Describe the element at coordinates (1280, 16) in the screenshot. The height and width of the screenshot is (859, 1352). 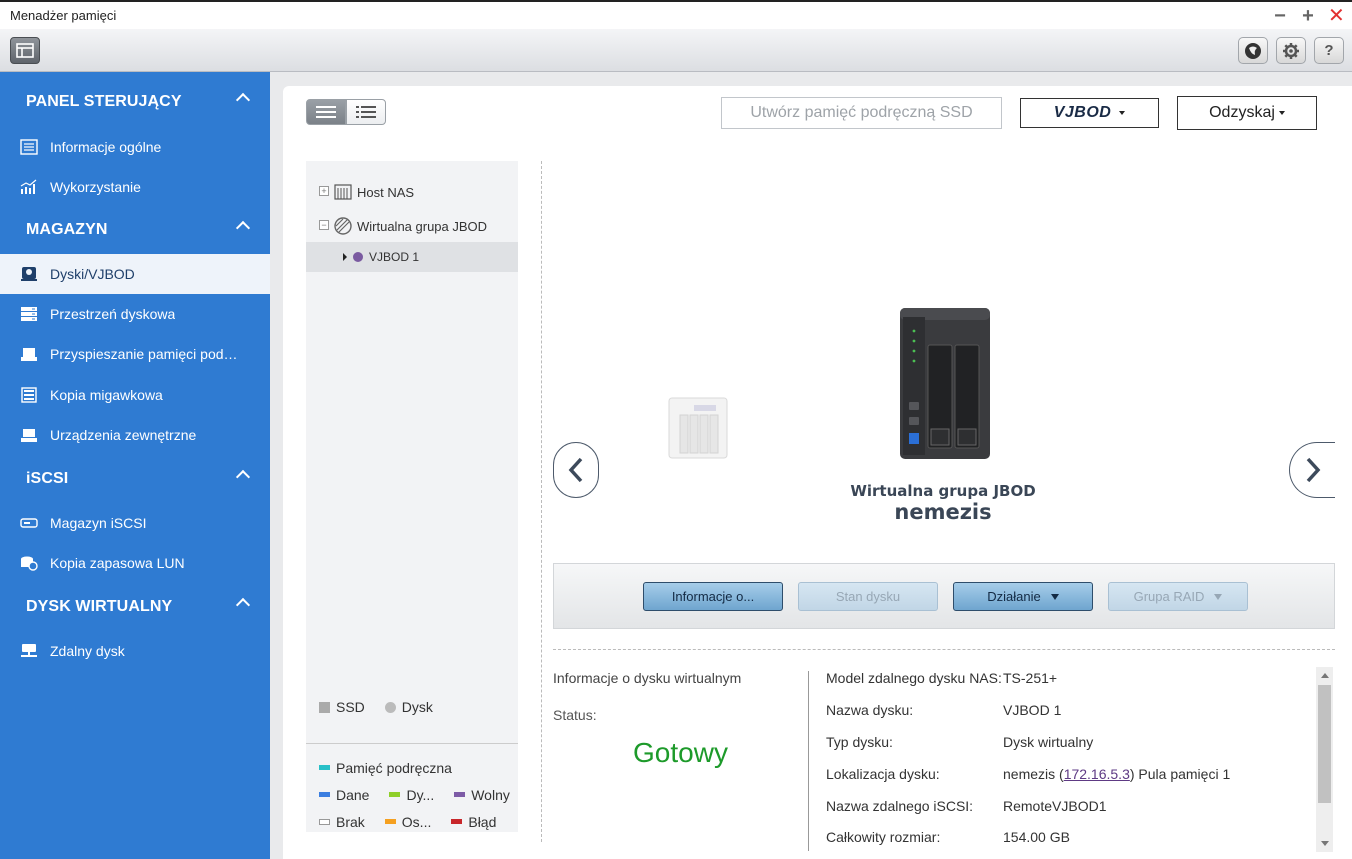
I see `minimize-button: −` at that location.